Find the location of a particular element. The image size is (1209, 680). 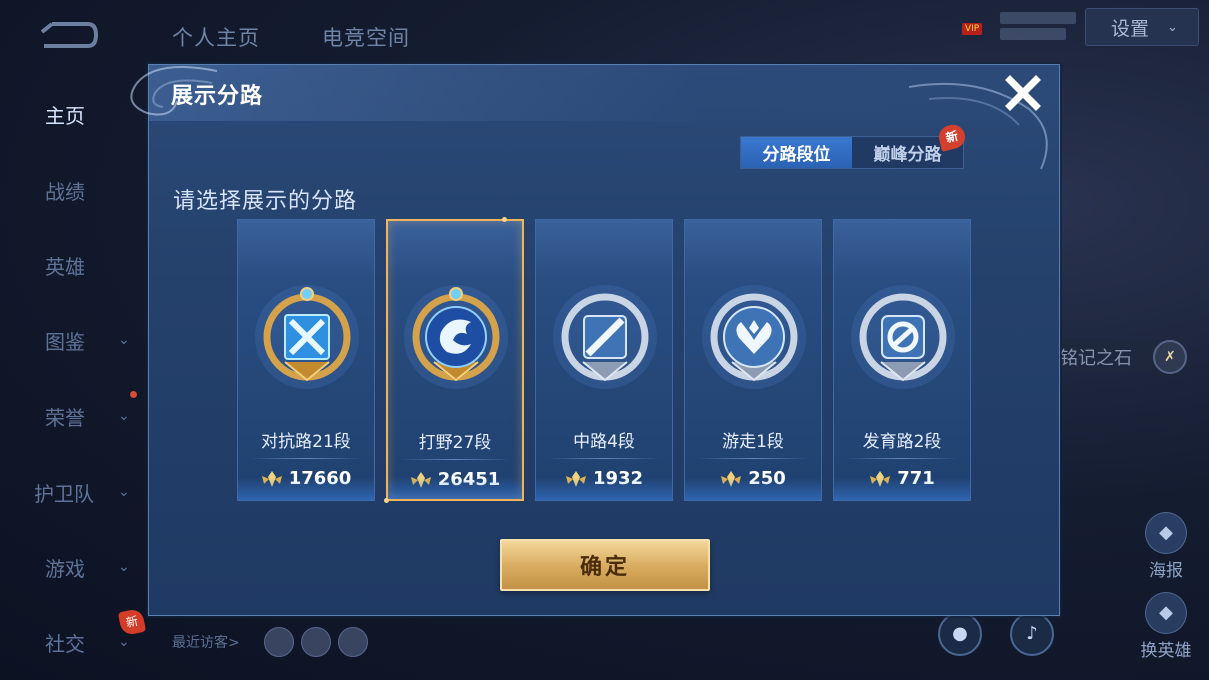

sidebar-item-collection: 图鉴 ⌄ is located at coordinates (70, 340).